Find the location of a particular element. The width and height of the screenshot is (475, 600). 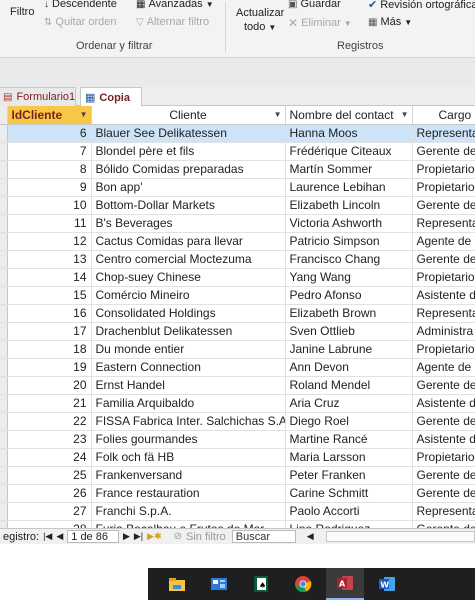

chrome-icon is located at coordinates (303, 584).